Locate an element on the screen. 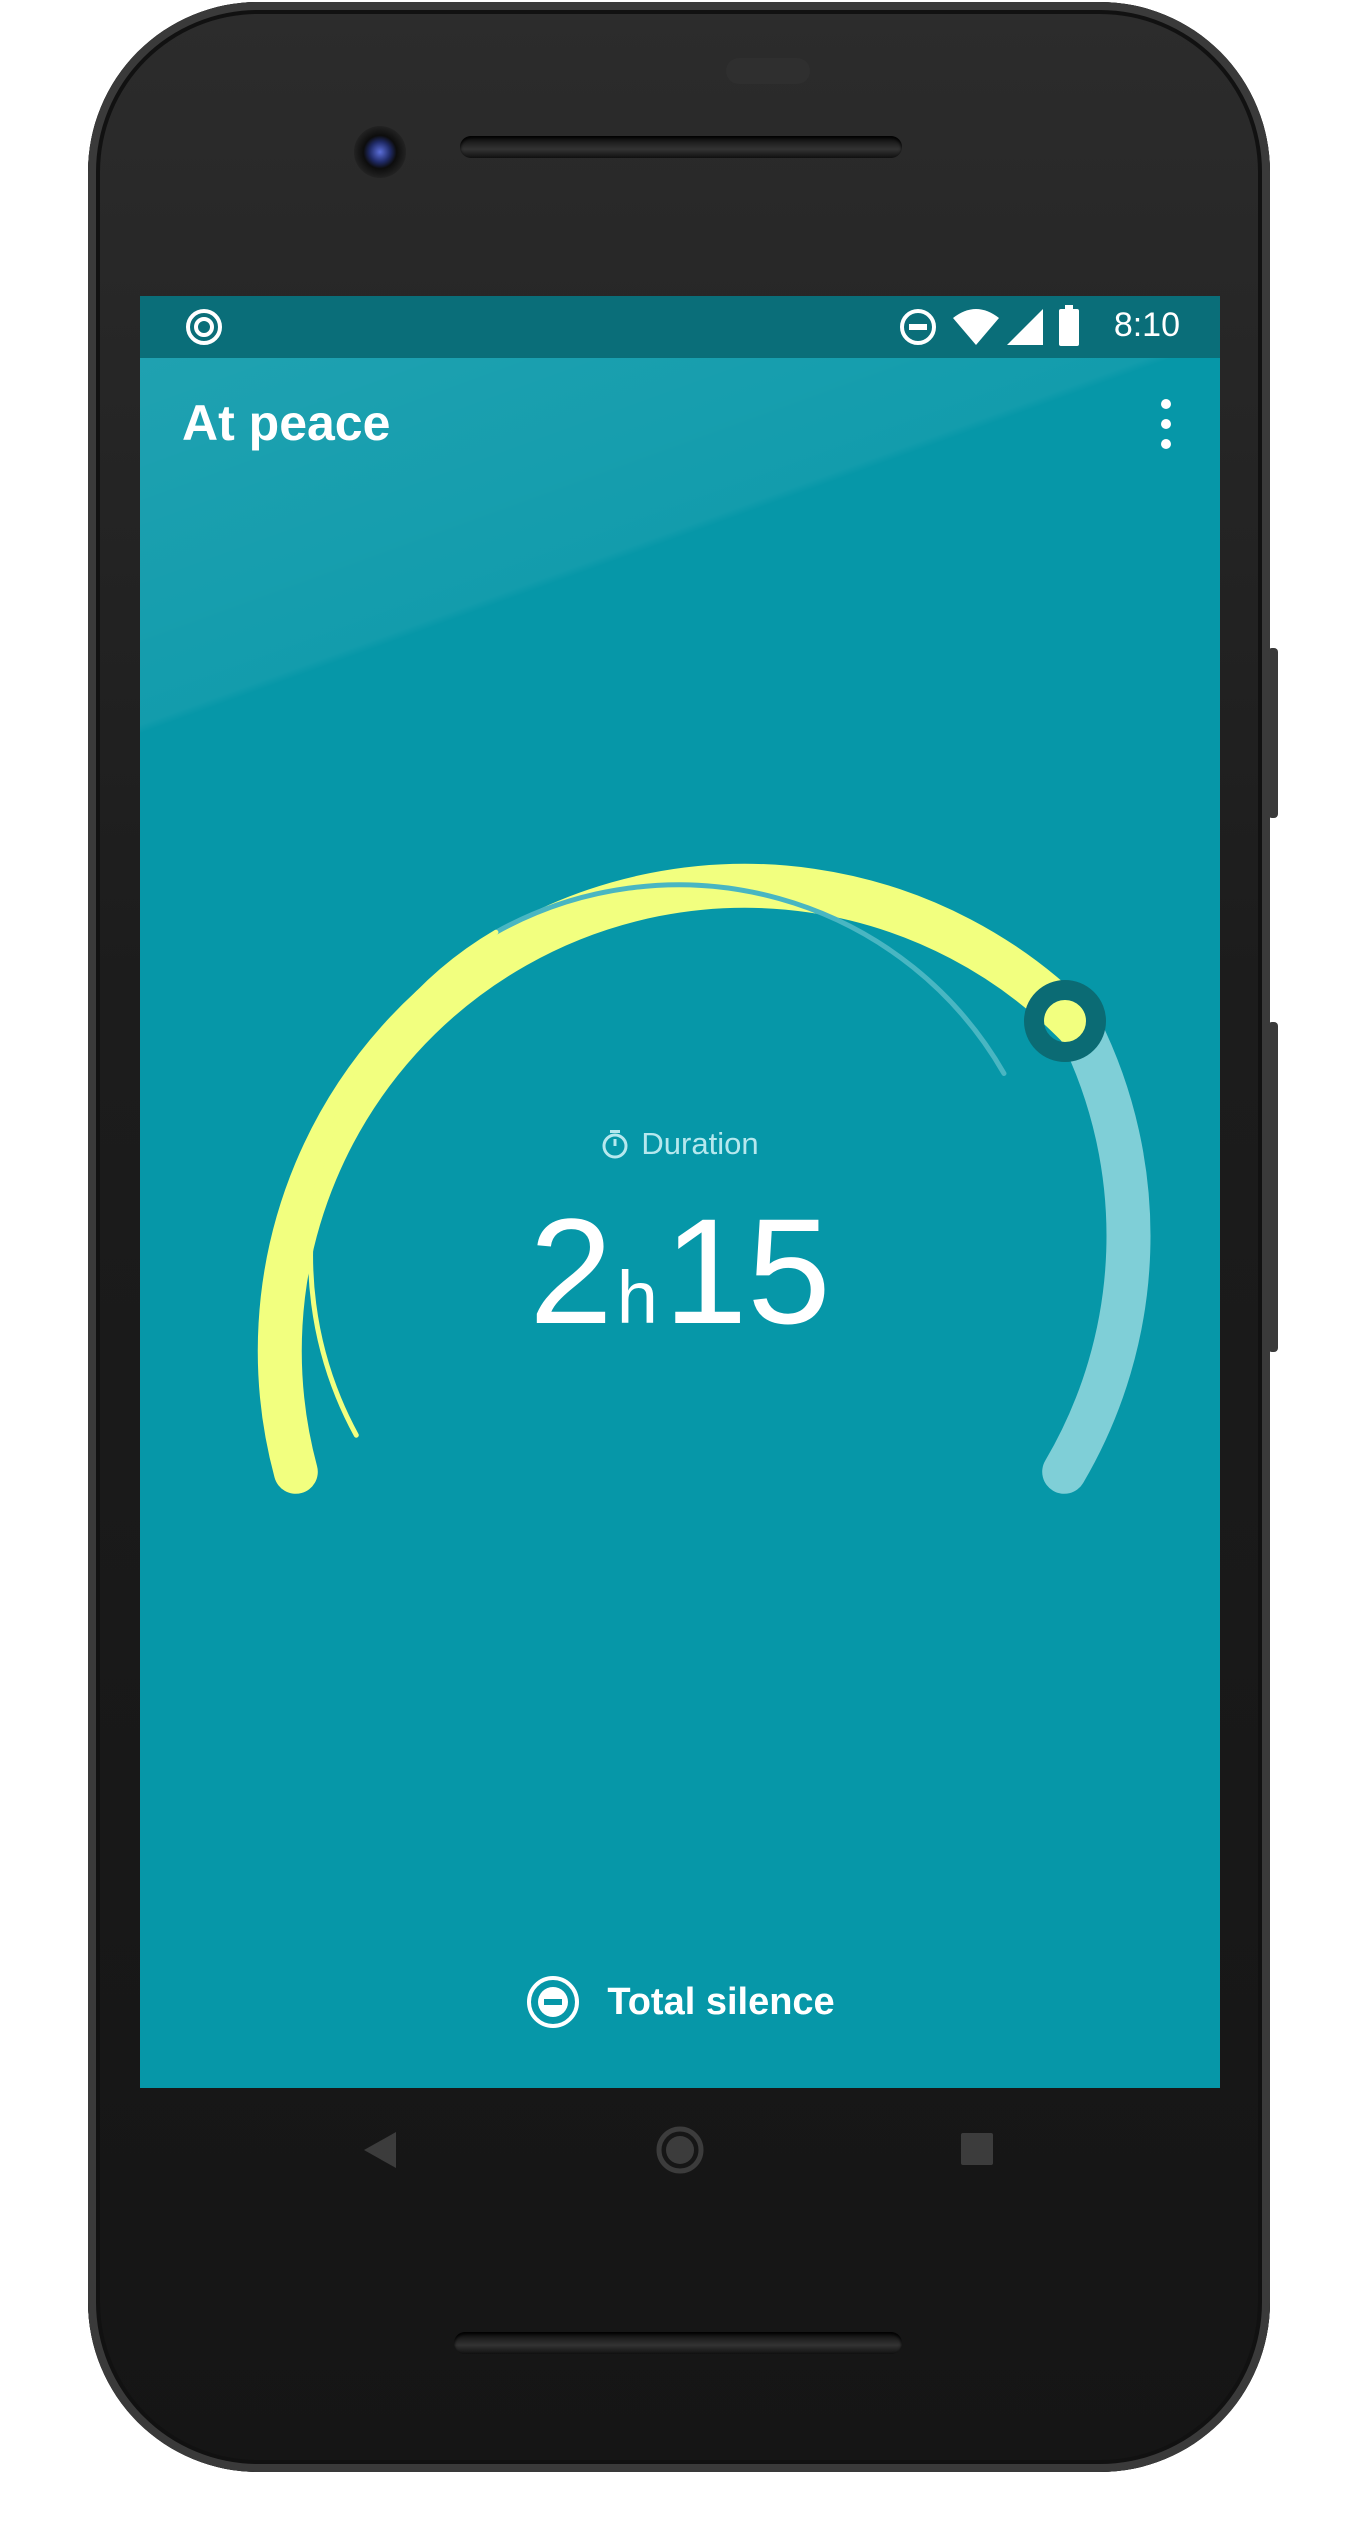 The width and height of the screenshot is (1370, 2534). hours-unit: h is located at coordinates (637, 1297).